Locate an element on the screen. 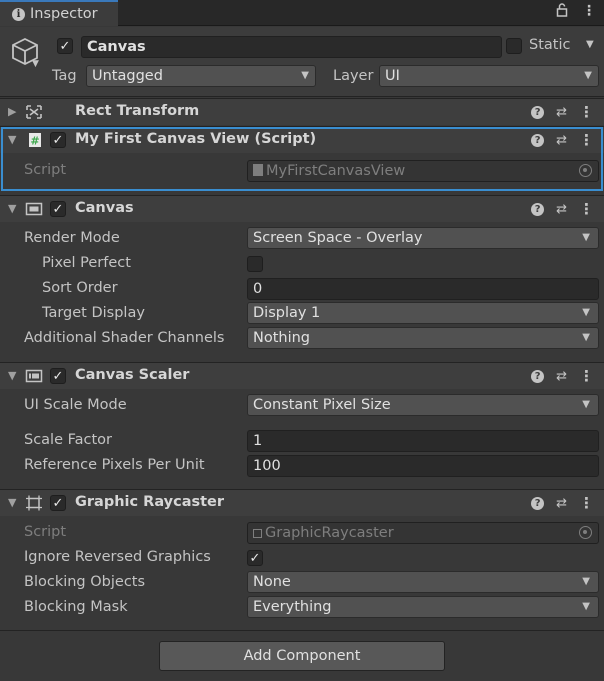  lock-icon is located at coordinates (562, 12).